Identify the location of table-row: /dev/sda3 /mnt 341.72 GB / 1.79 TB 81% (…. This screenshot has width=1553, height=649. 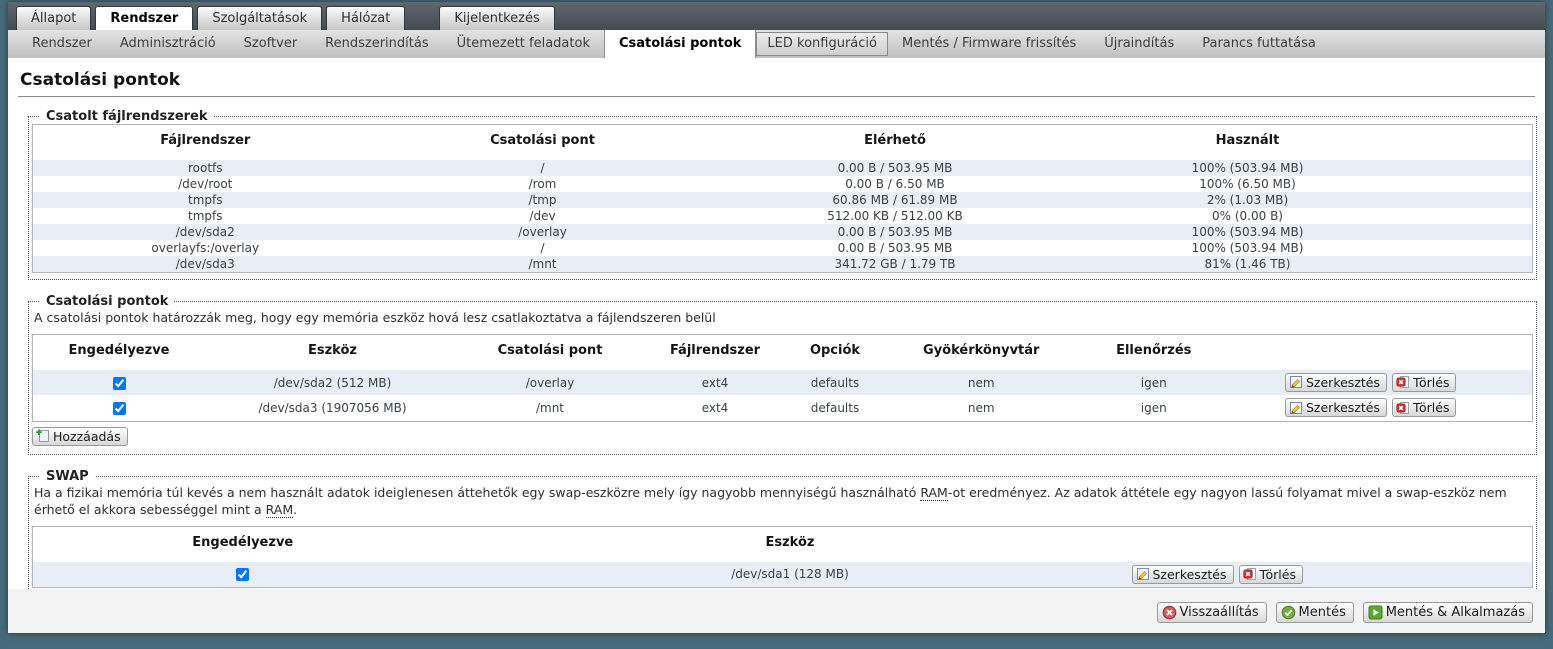
(782, 264).